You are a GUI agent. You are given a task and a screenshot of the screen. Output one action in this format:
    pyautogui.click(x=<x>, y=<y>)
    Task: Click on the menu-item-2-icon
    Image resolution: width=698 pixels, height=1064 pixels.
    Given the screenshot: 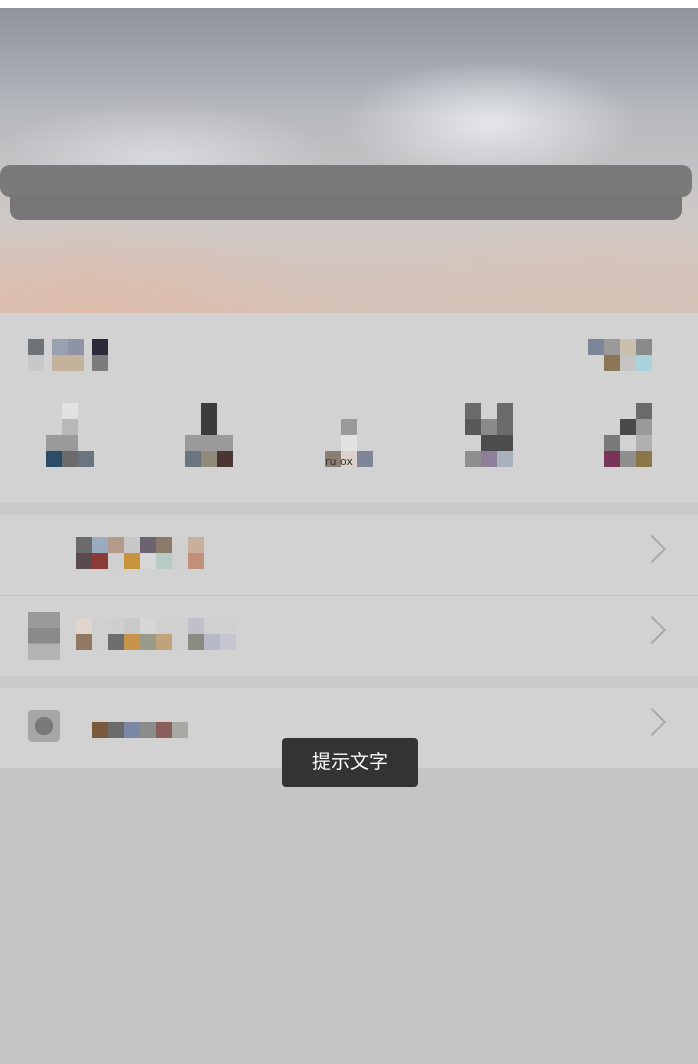 What is the action you would take?
    pyautogui.click(x=44, y=636)
    